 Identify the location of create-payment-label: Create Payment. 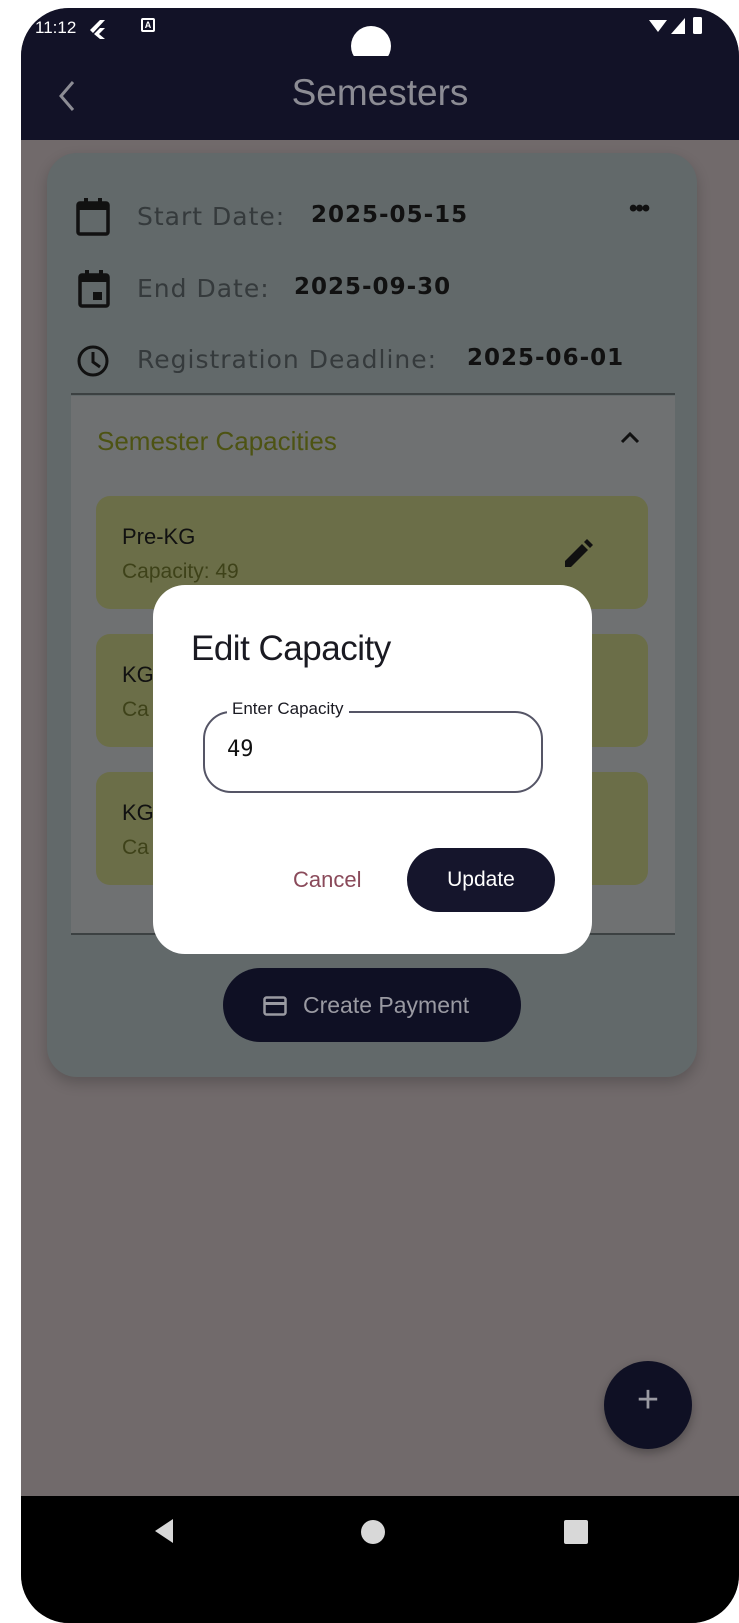
(386, 1005).